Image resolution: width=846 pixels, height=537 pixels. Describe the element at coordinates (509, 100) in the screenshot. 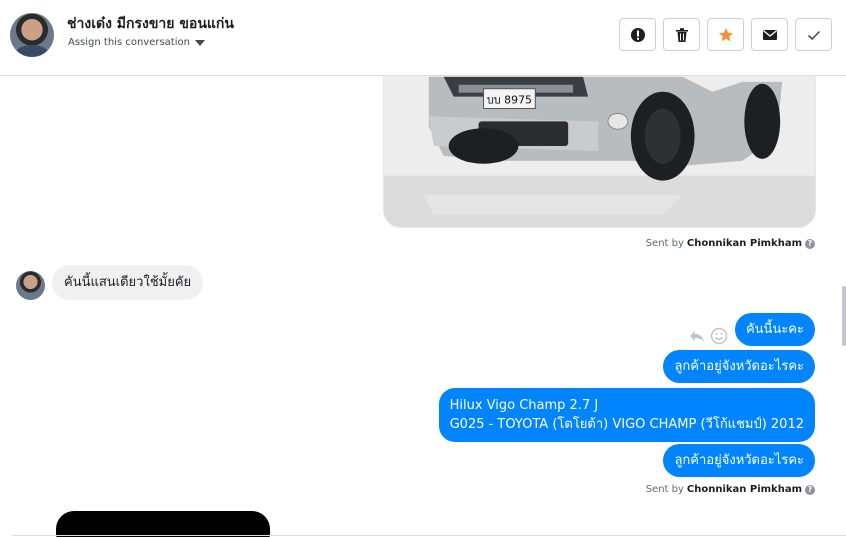

I see `license-plate: บบ 8975` at that location.